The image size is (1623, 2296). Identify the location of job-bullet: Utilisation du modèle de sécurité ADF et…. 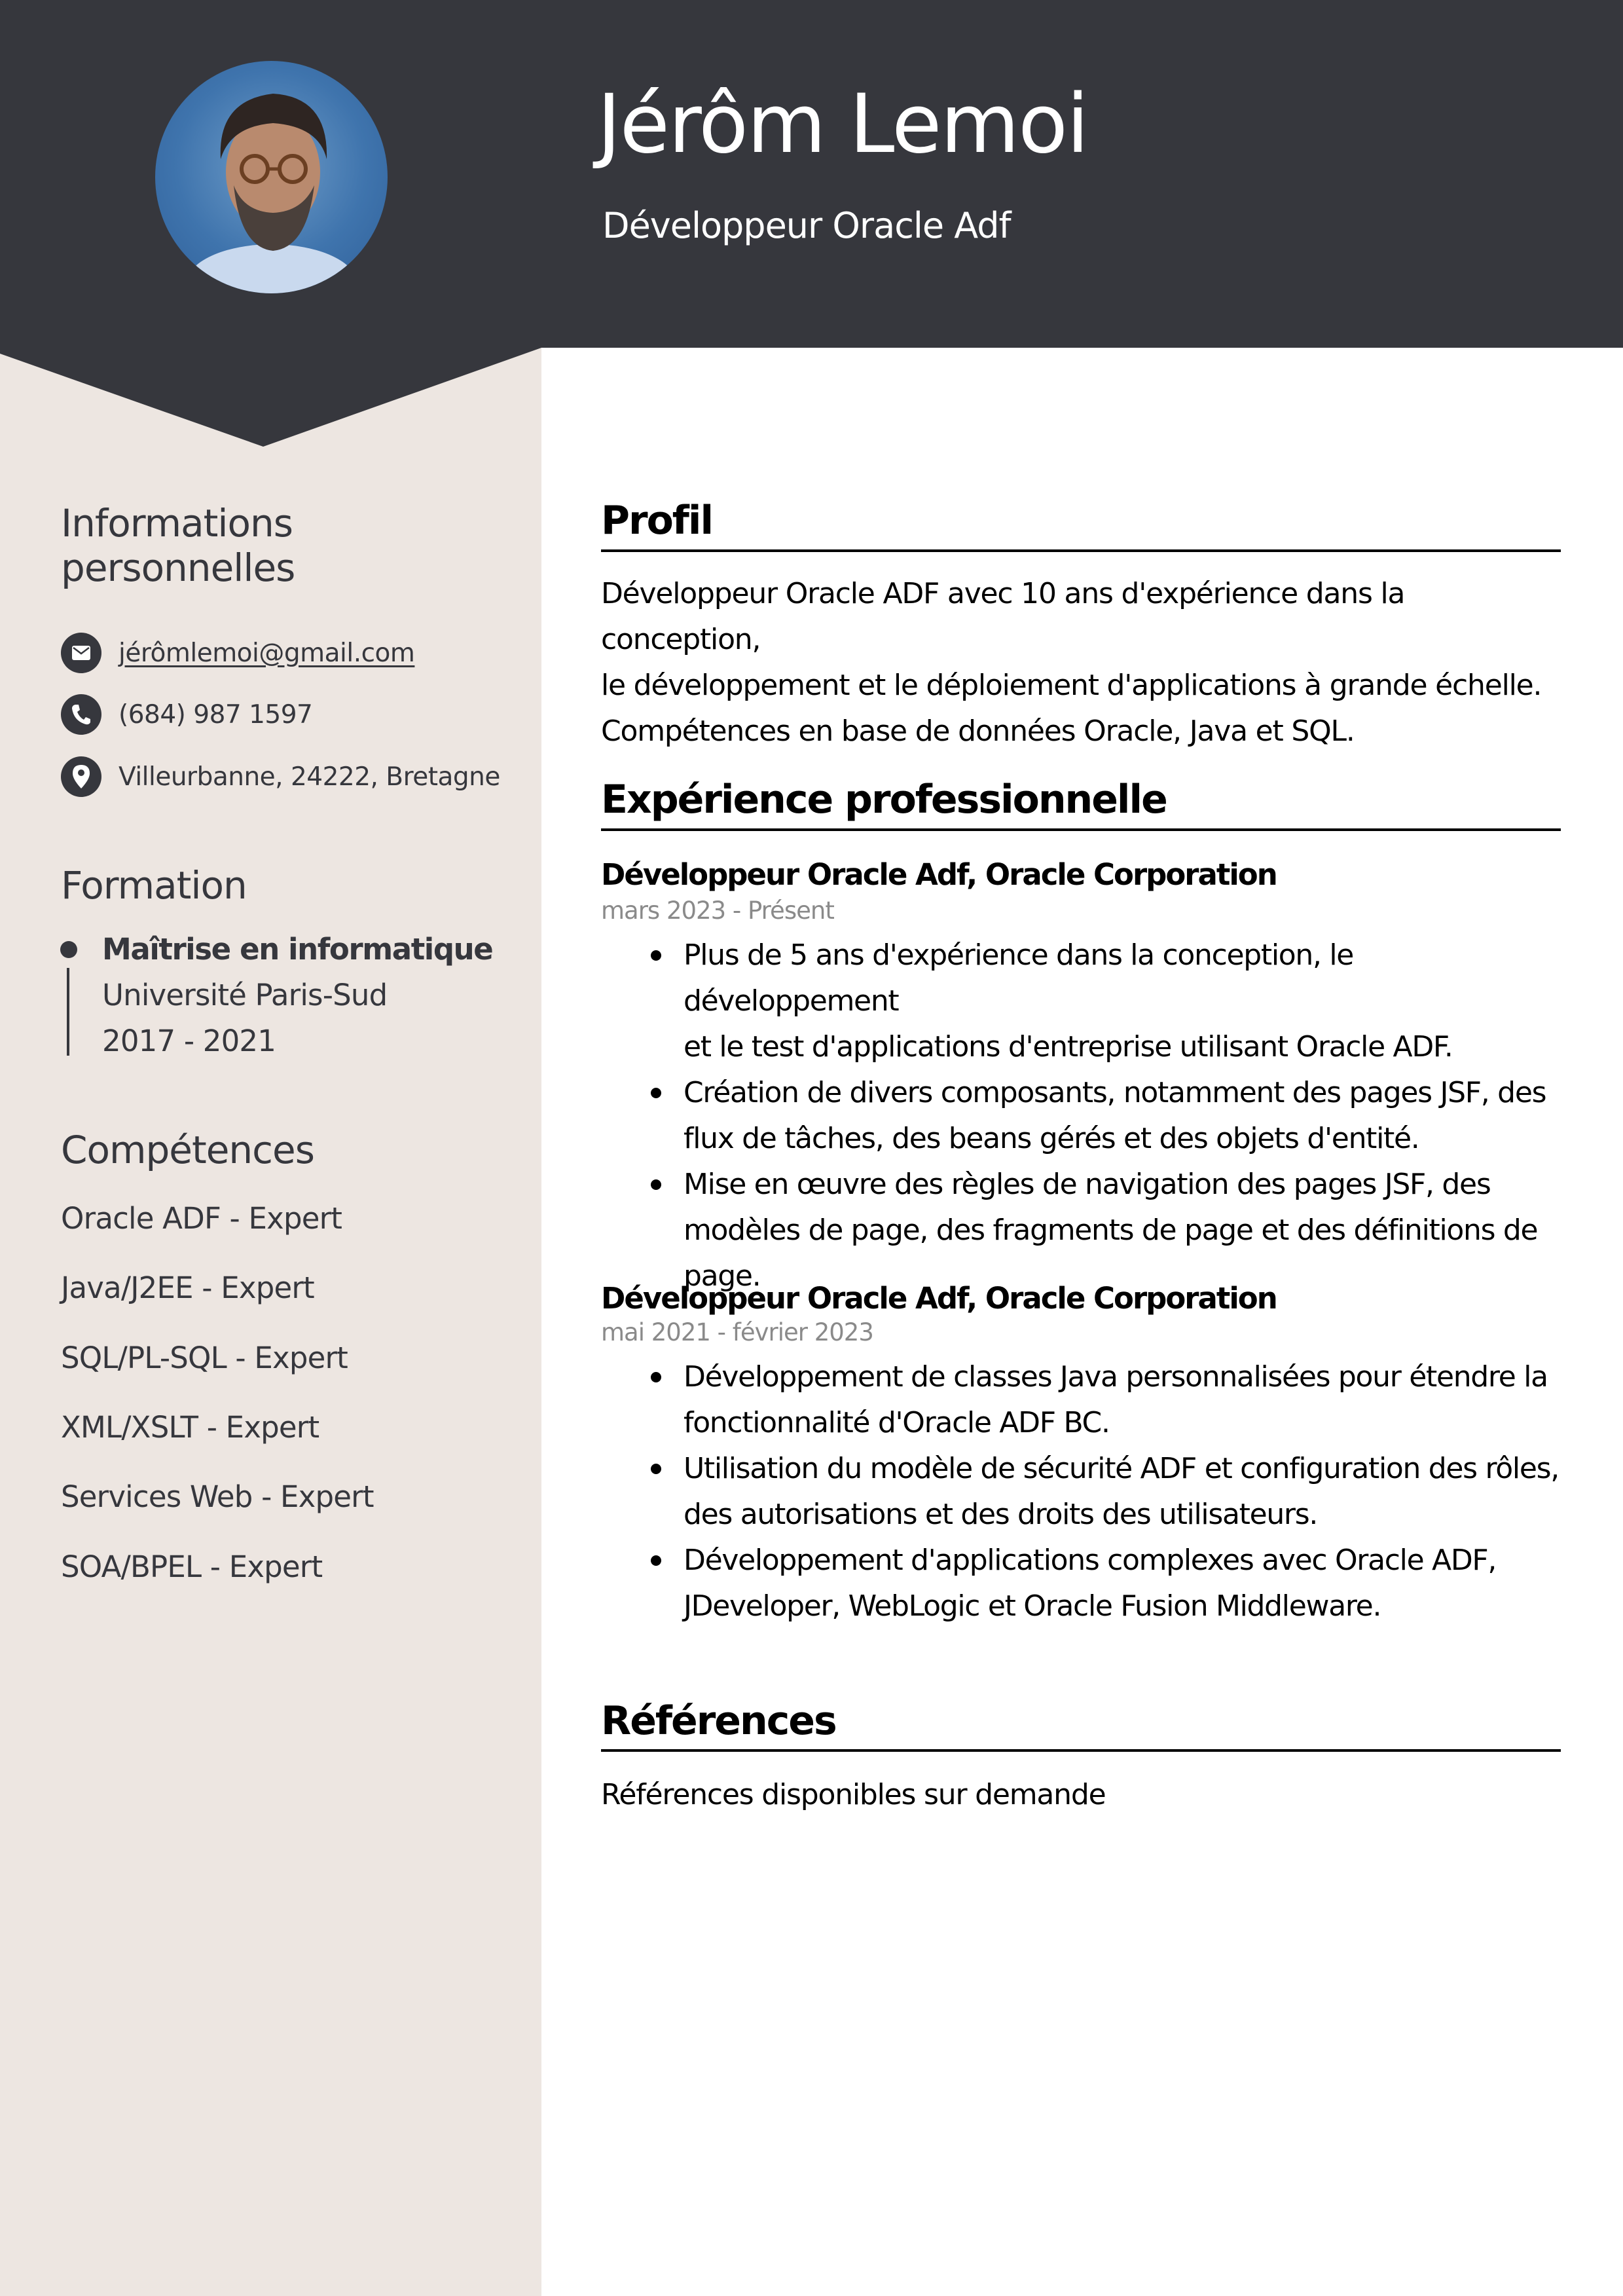
(1106, 1492).